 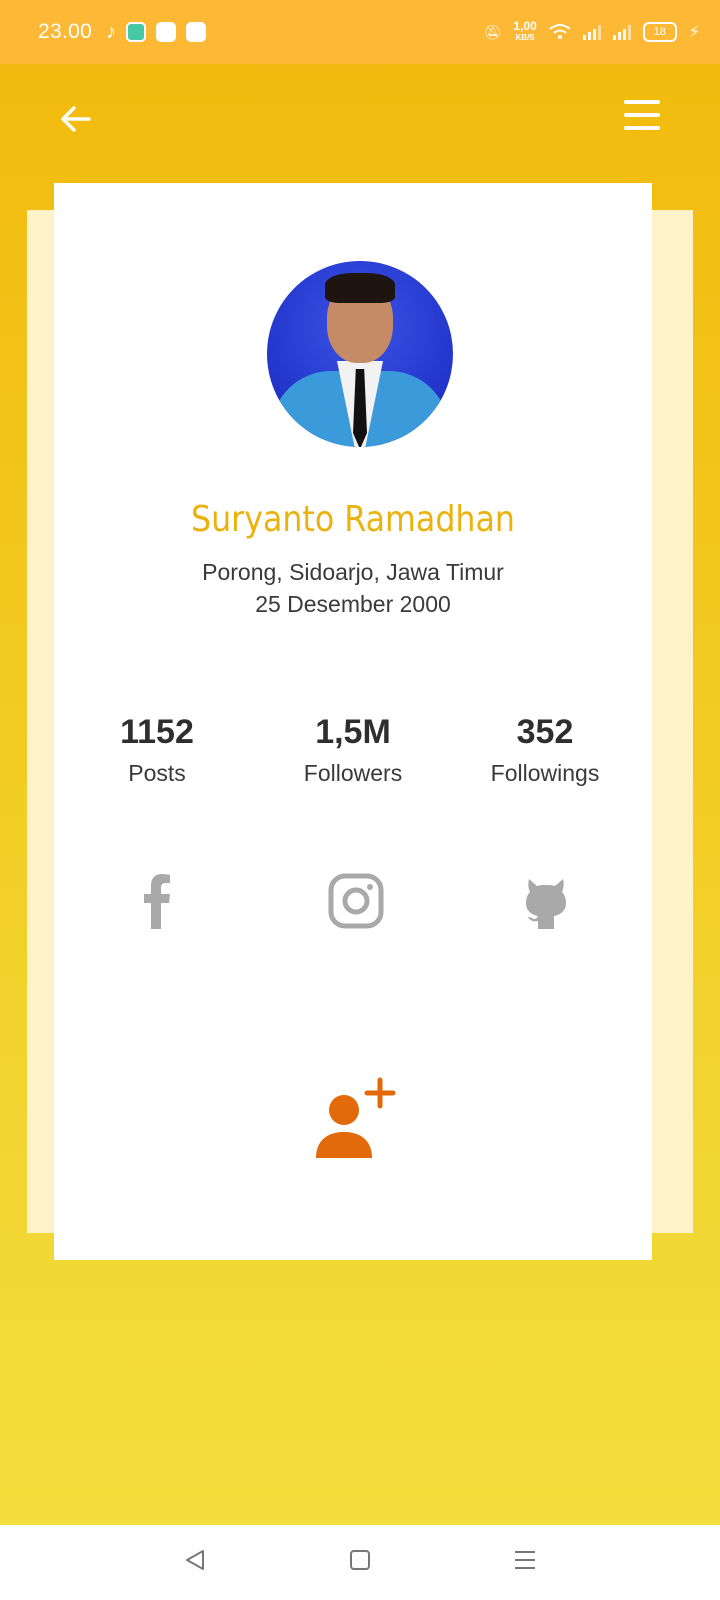 What do you see at coordinates (525, 1560) in the screenshot?
I see `nav-recents-graphic` at bounding box center [525, 1560].